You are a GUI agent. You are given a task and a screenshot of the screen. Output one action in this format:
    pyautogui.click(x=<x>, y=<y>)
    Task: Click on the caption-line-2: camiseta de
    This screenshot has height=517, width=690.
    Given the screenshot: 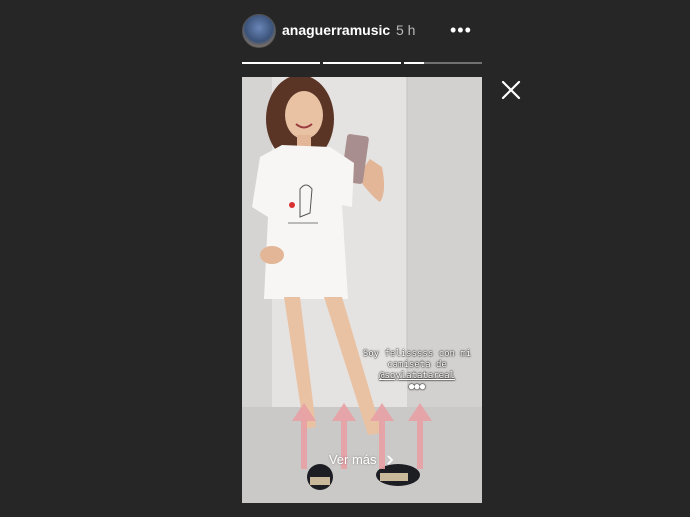 What is the action you would take?
    pyautogui.click(x=417, y=365)
    